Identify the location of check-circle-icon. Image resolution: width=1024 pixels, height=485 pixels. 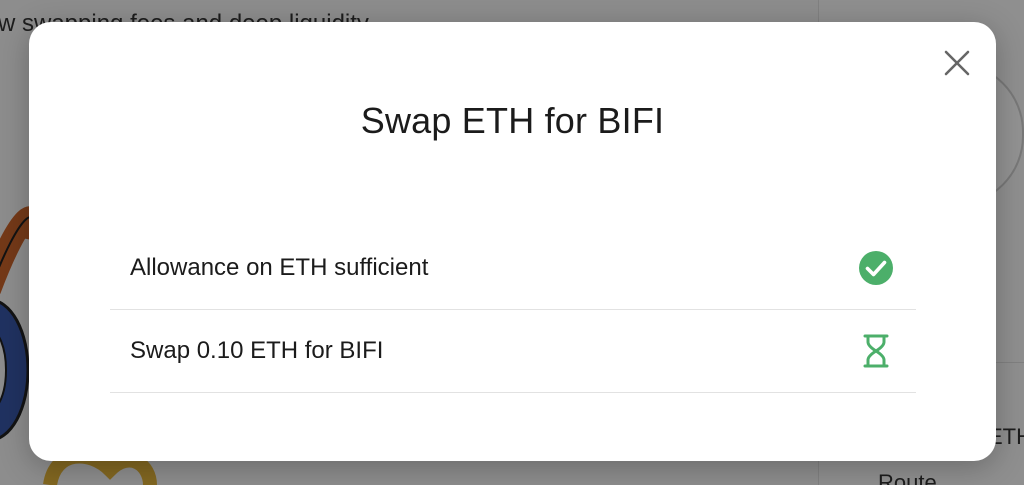
(876, 268).